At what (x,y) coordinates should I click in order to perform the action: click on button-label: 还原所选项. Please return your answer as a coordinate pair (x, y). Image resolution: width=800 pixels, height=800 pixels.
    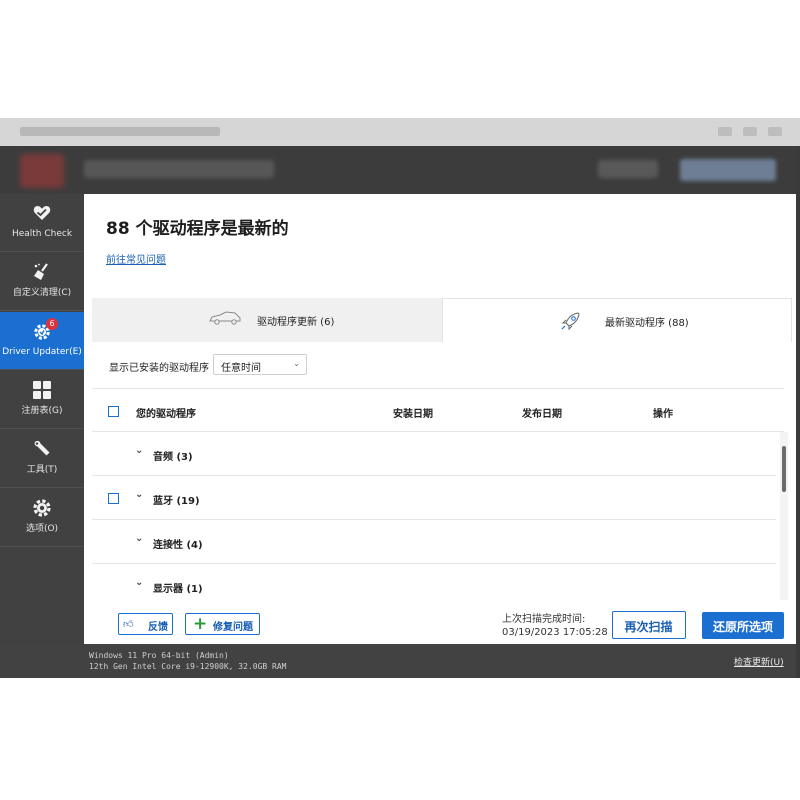
    Looking at the image, I should click on (742, 627).